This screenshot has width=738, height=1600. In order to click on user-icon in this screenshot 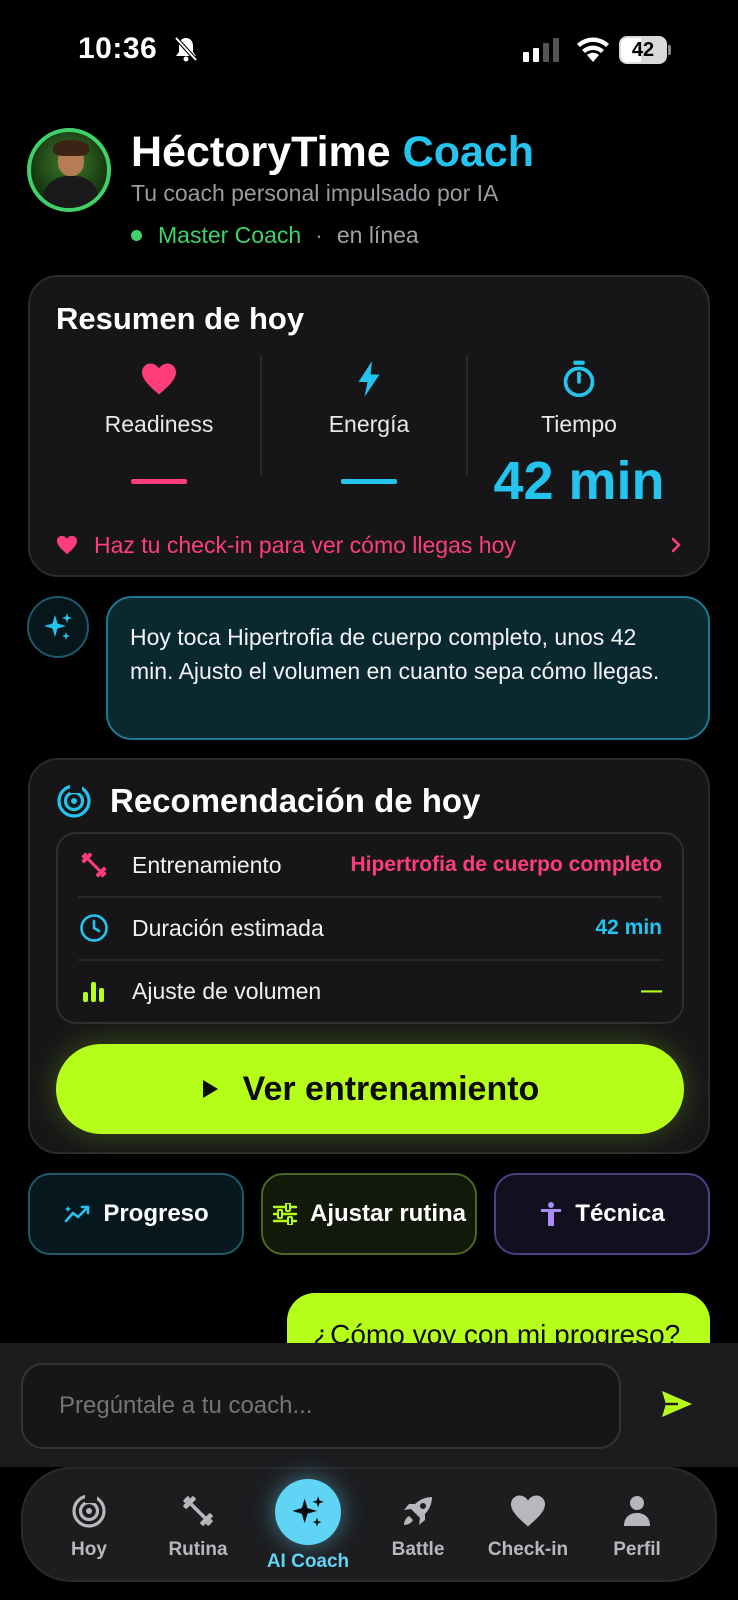, I will do `click(637, 1511)`.